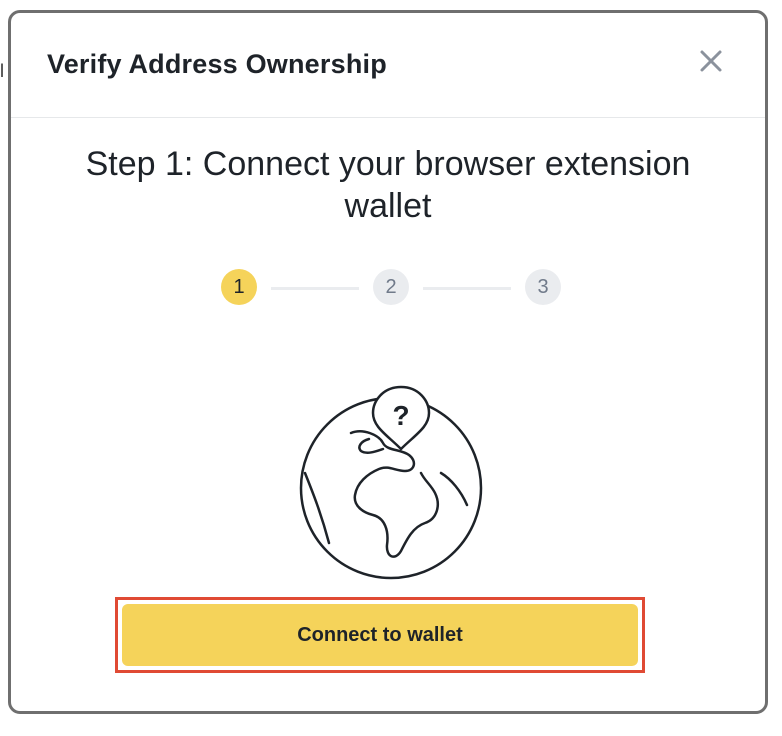 The image size is (782, 736). Describe the element at coordinates (543, 287) in the screenshot. I see `step-indicator-3: 3` at that location.